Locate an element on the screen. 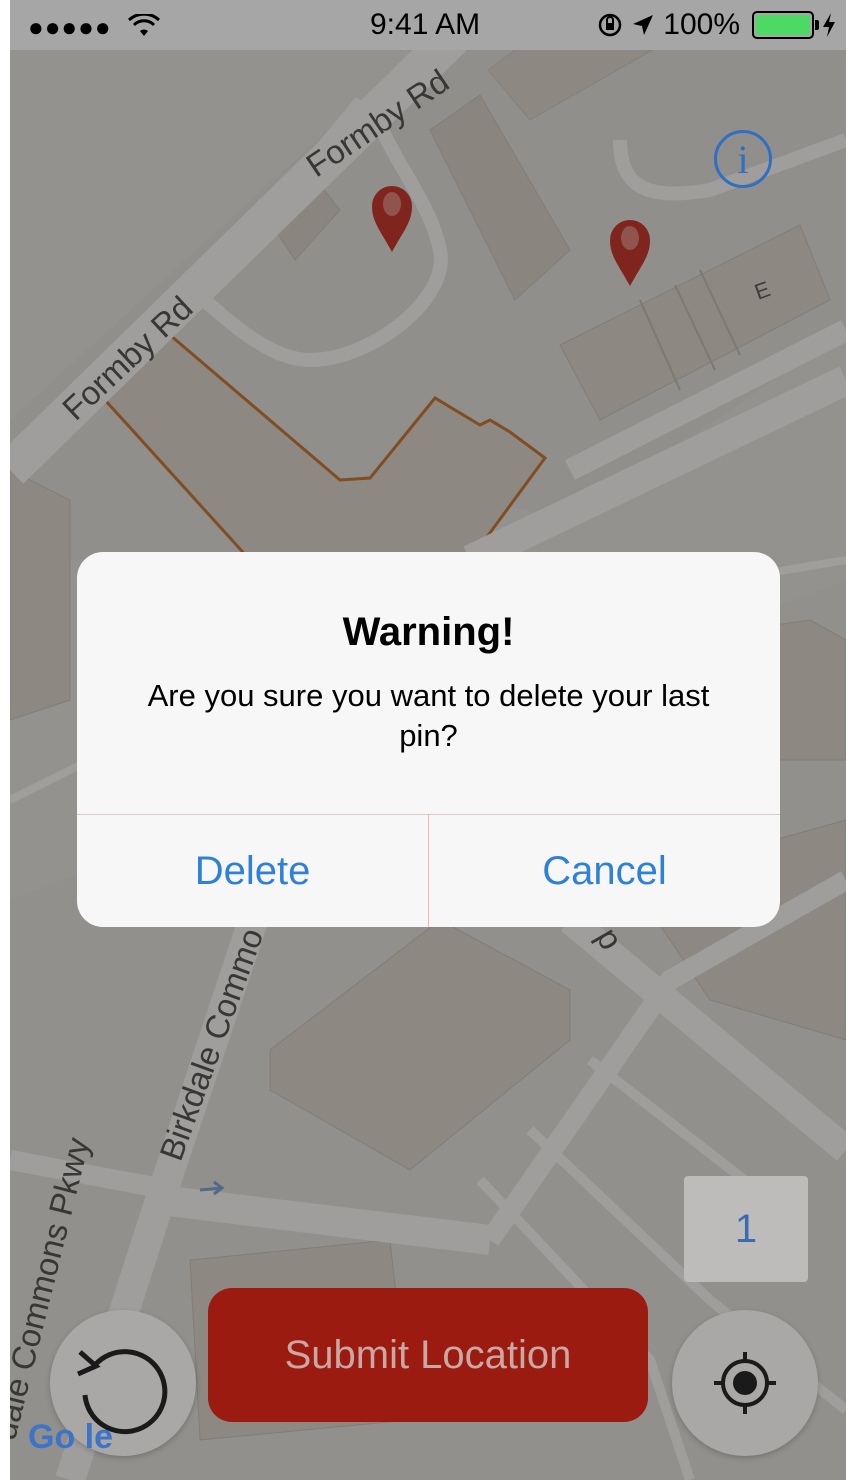  alert-title: Warning! is located at coordinates (428, 632).